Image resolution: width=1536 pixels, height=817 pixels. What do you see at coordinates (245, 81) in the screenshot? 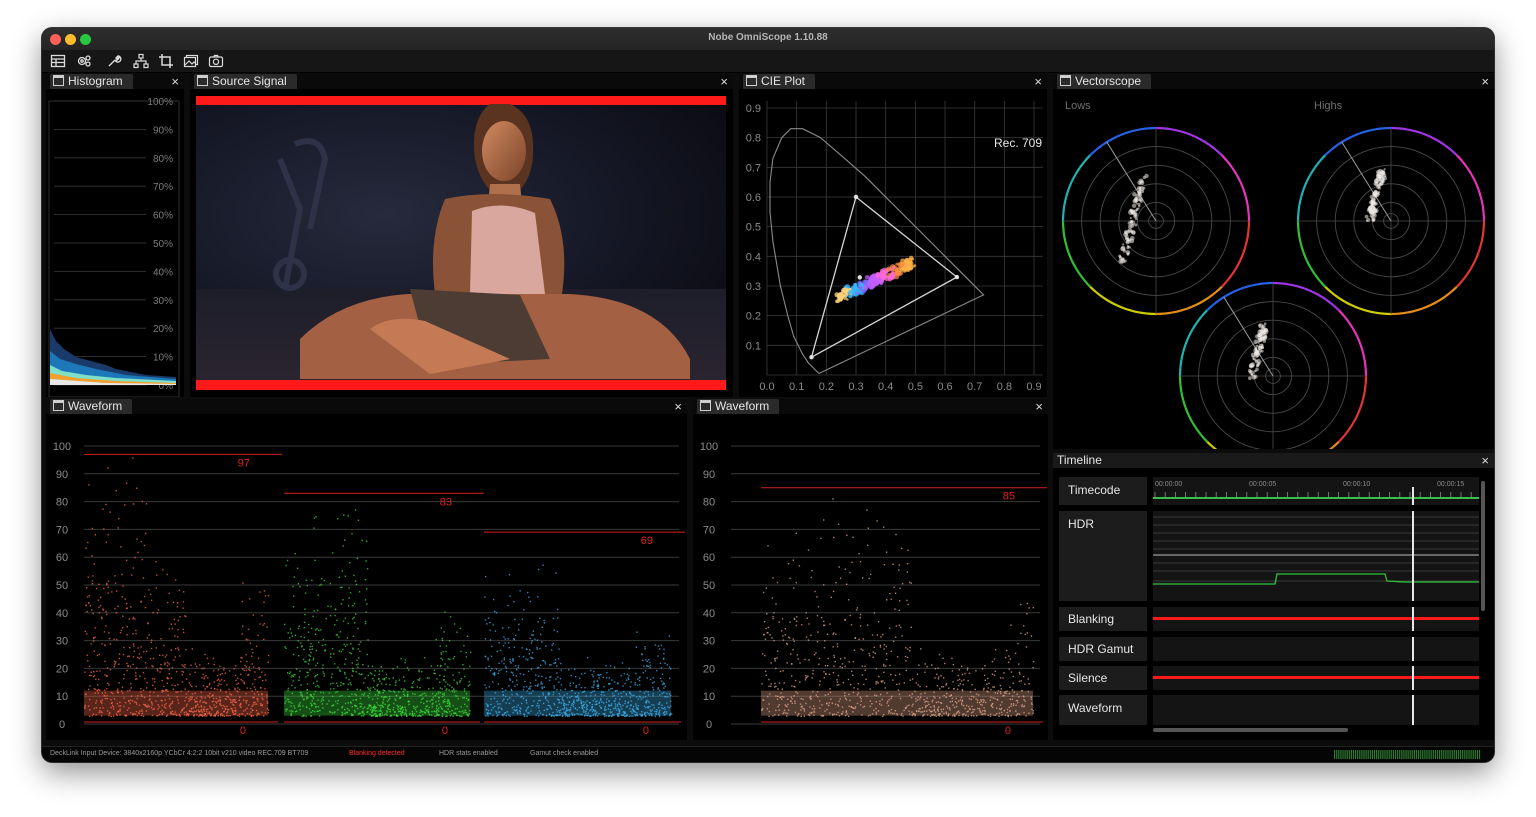
I see `tab-source-signal: Source Signal` at bounding box center [245, 81].